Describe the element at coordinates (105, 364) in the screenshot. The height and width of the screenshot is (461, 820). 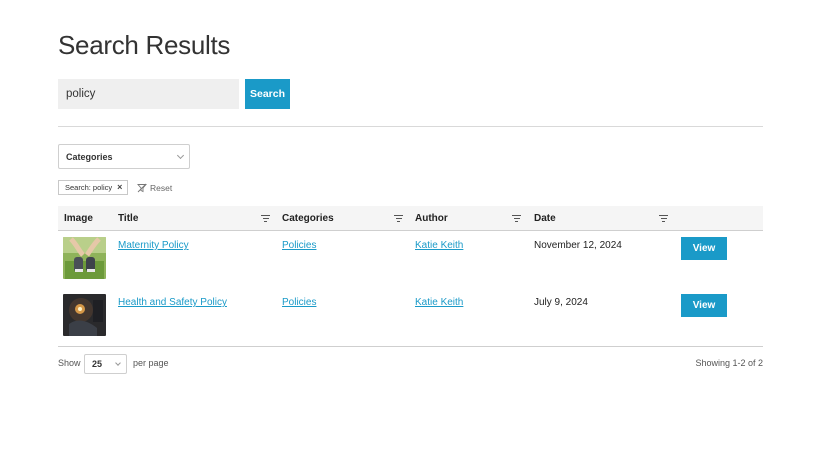
I see `per-page-dropdown: 25` at that location.